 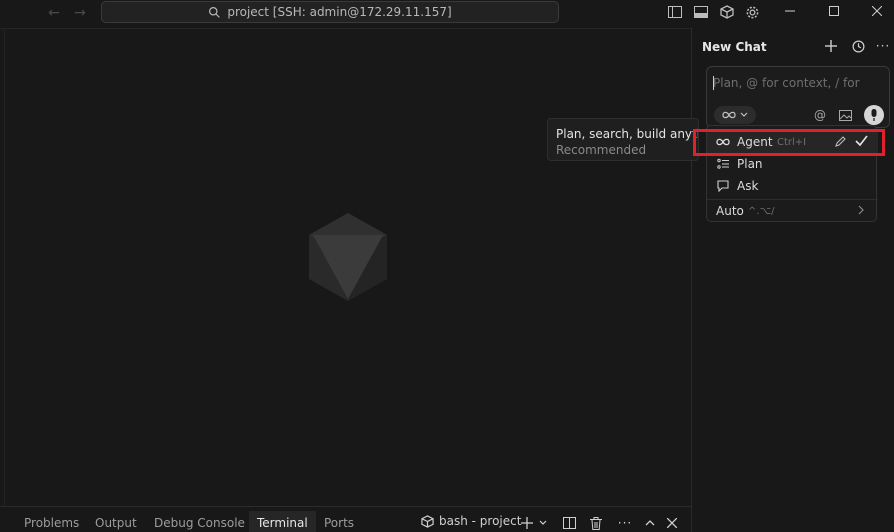 I want to click on terminal-selector: bash - project, so click(x=471, y=521).